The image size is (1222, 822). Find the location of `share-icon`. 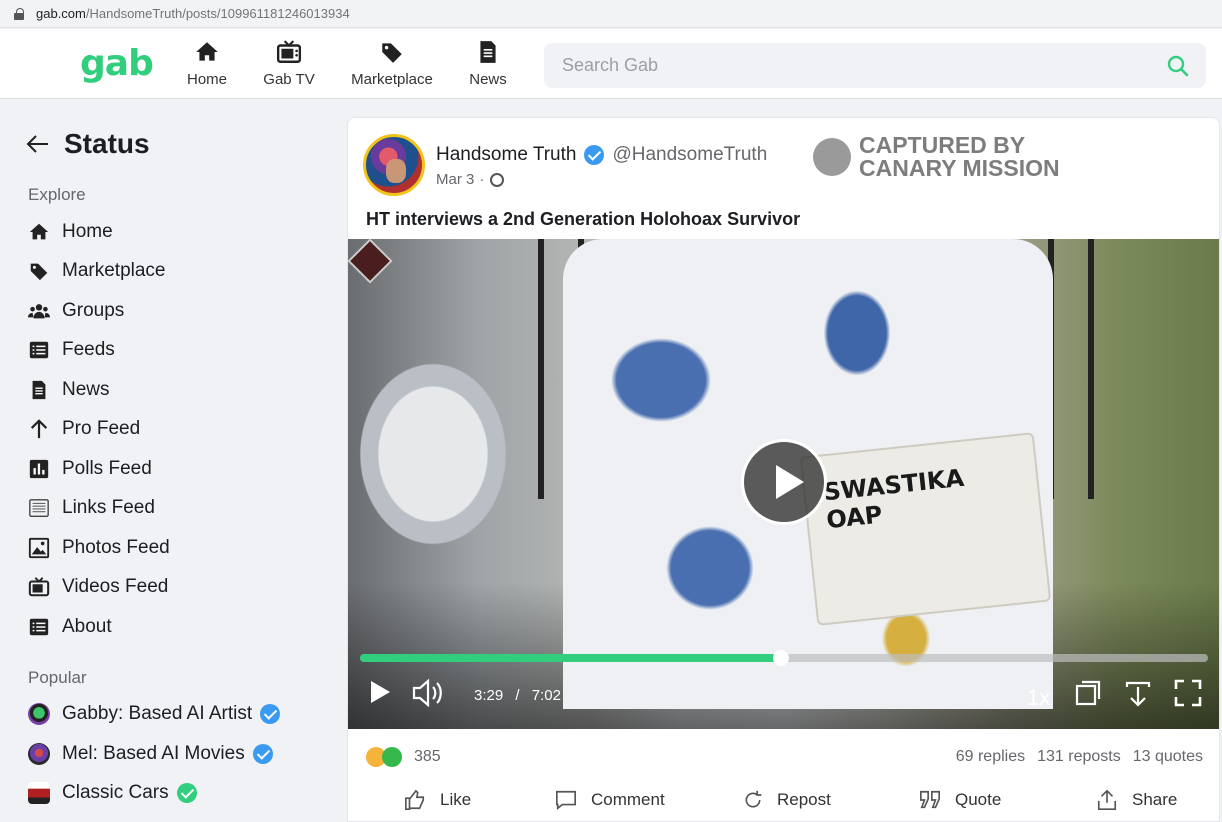

share-icon is located at coordinates (1107, 799).